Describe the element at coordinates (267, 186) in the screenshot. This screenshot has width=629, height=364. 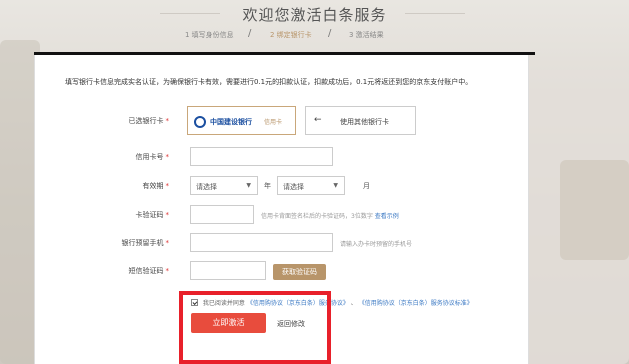
I see `year-unit: 年` at that location.